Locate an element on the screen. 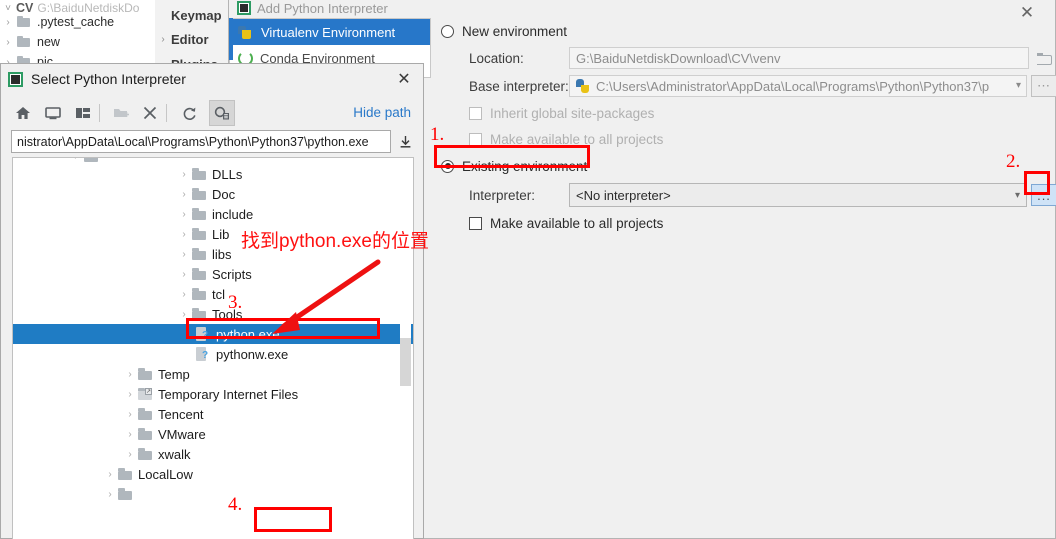 Image resolution: width=1056 pixels, height=539 pixels. path-history-dropdown-icon is located at coordinates (405, 141).